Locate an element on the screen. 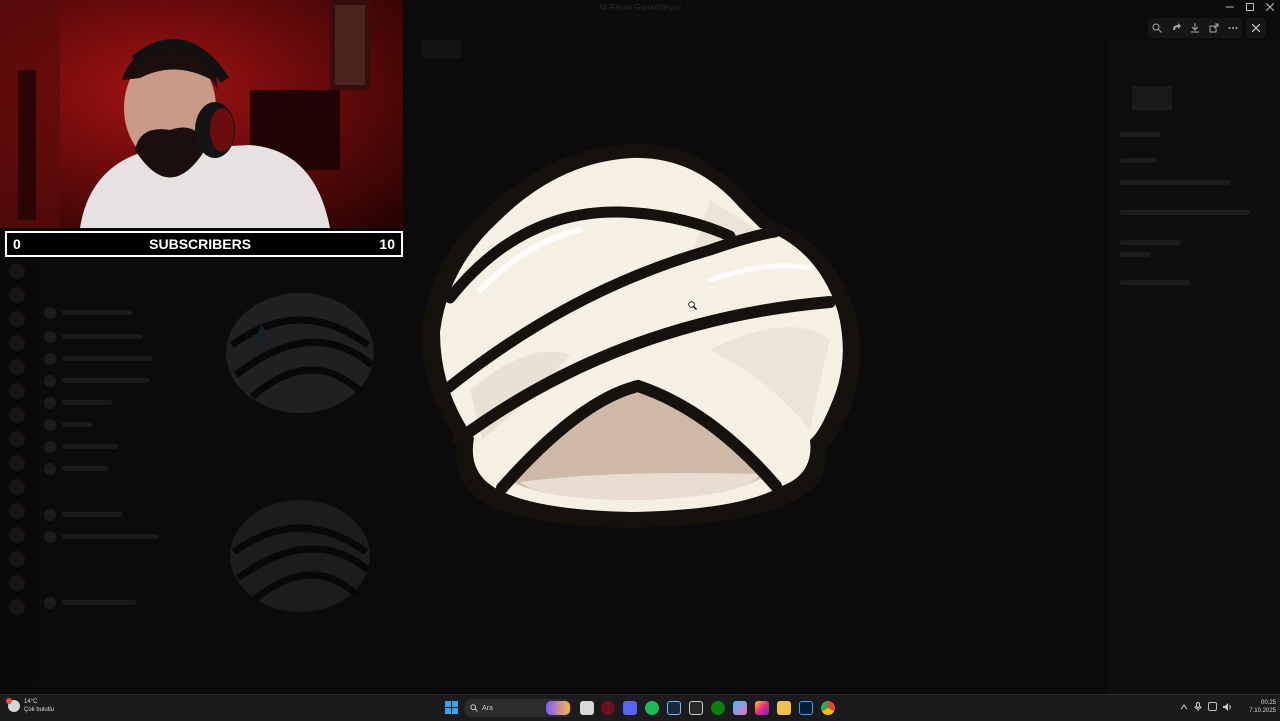 Image resolution: width=1280 pixels, height=721 pixels. subscriber-goal-bar: 0 SUBSCRIBERS 10 is located at coordinates (204, 244).